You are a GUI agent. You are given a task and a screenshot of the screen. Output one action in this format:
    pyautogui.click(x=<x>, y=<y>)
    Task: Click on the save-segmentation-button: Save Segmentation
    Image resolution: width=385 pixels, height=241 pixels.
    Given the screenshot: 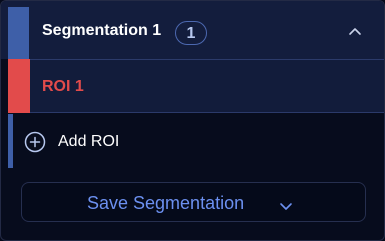 What is the action you would take?
    pyautogui.click(x=193, y=202)
    